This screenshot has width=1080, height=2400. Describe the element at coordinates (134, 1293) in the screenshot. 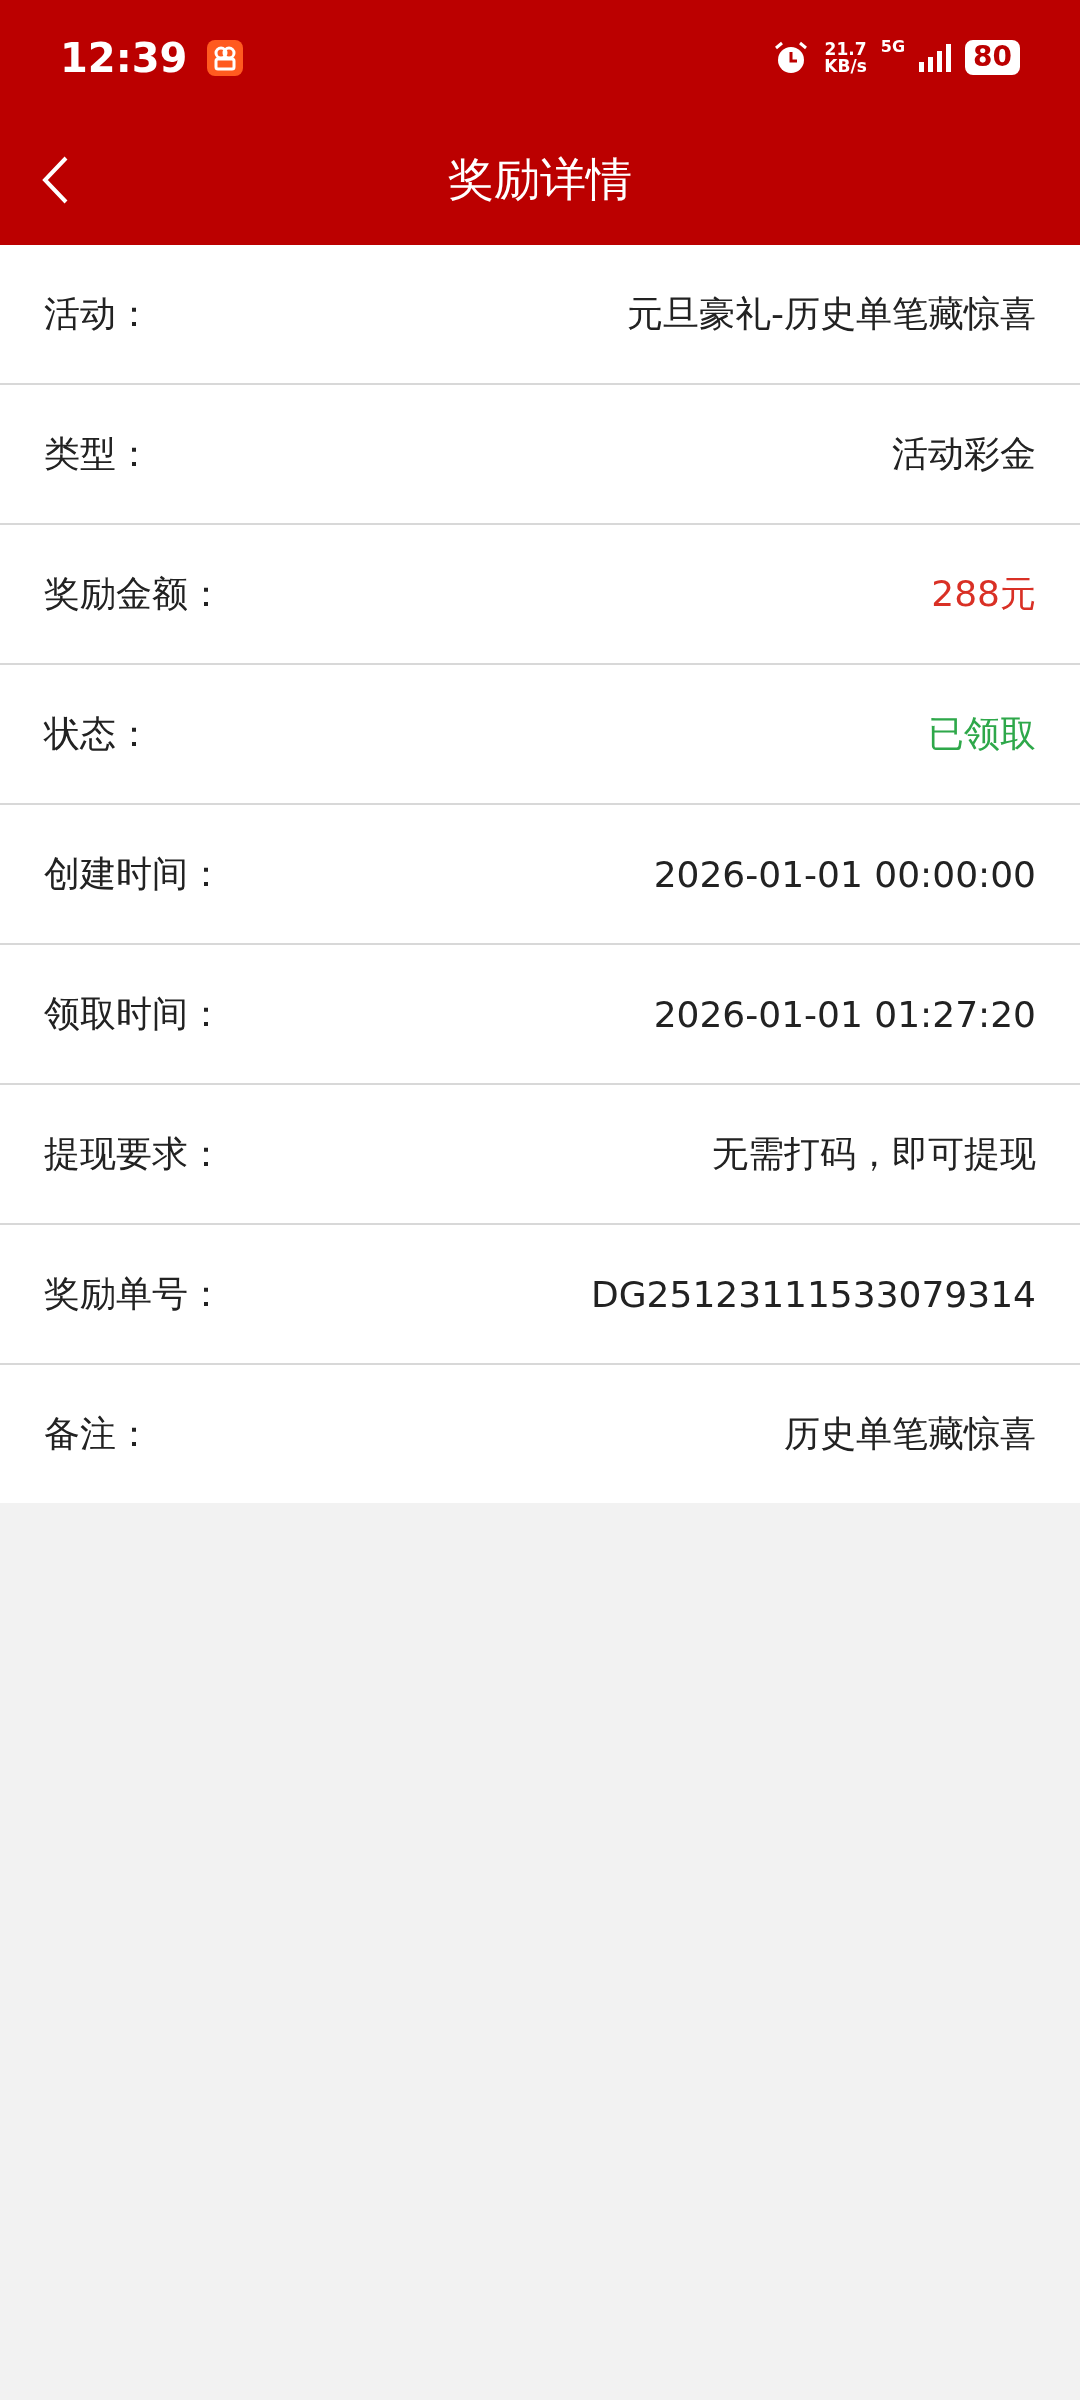

I see `field-label: 奖励单号：` at that location.